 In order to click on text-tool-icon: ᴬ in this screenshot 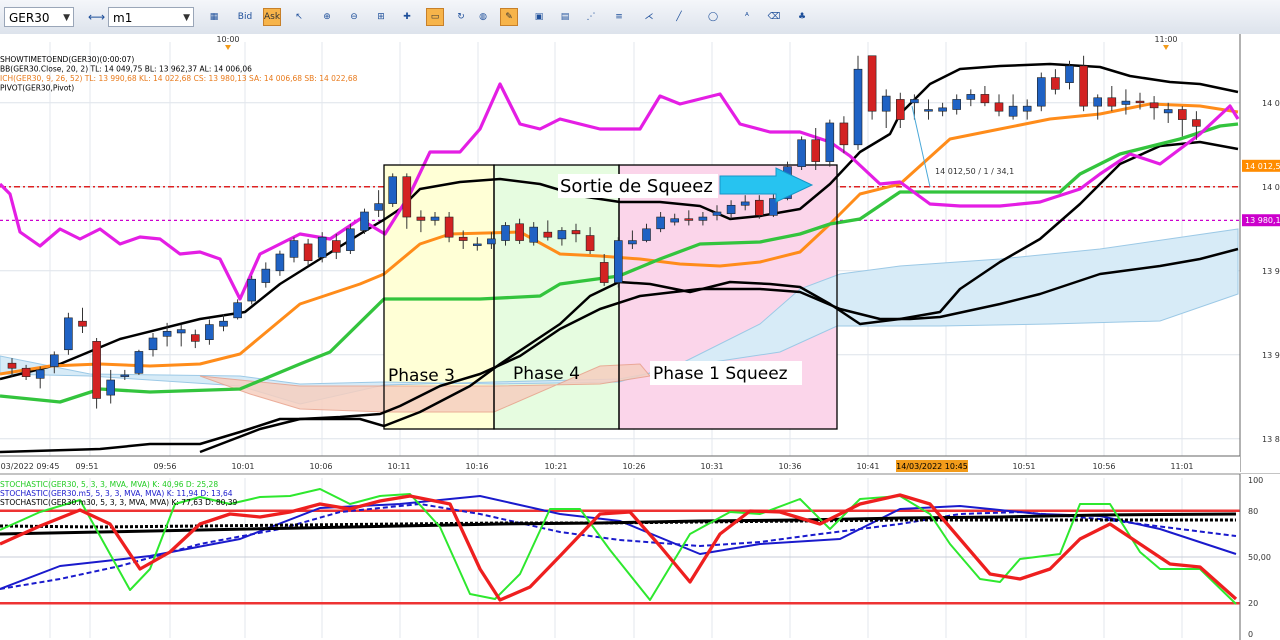, I will do `click(747, 17)`.